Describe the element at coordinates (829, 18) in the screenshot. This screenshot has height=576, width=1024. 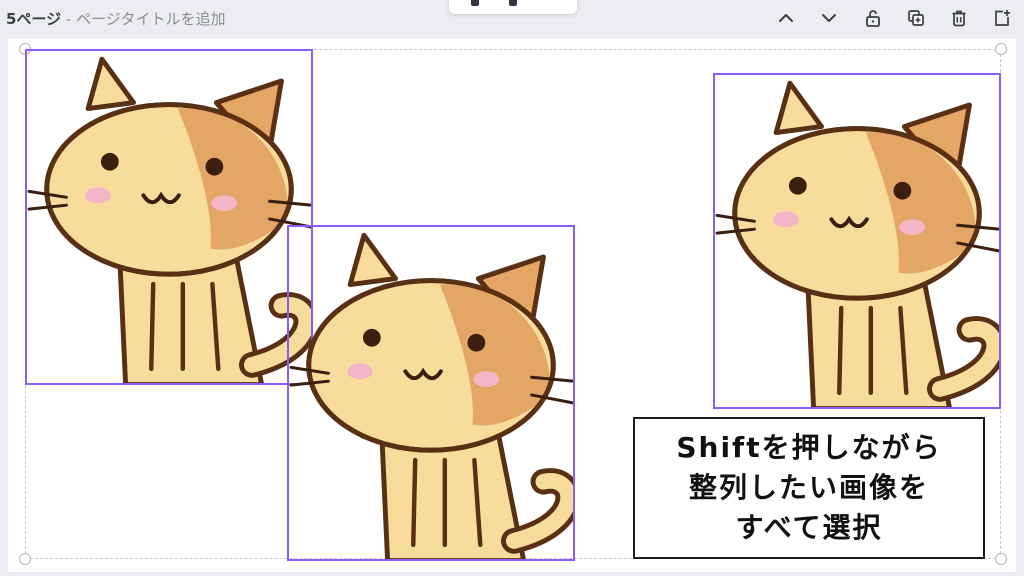
I see `chevron-down-icon` at that location.